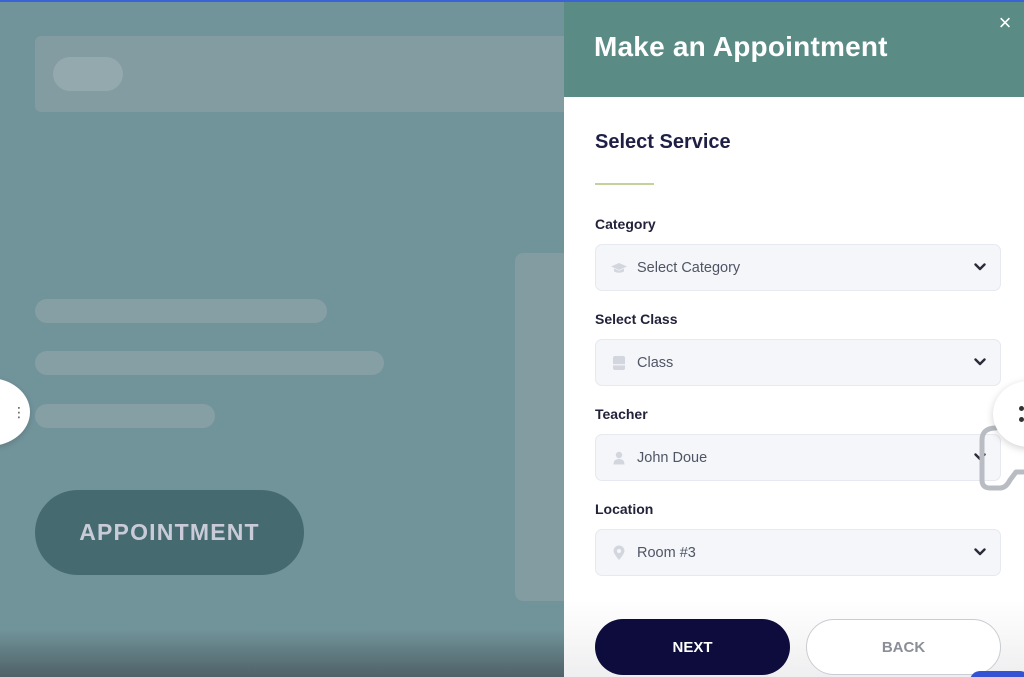 The height and width of the screenshot is (677, 1024). What do you see at coordinates (539, 427) in the screenshot?
I see `background-card-placeholder` at bounding box center [539, 427].